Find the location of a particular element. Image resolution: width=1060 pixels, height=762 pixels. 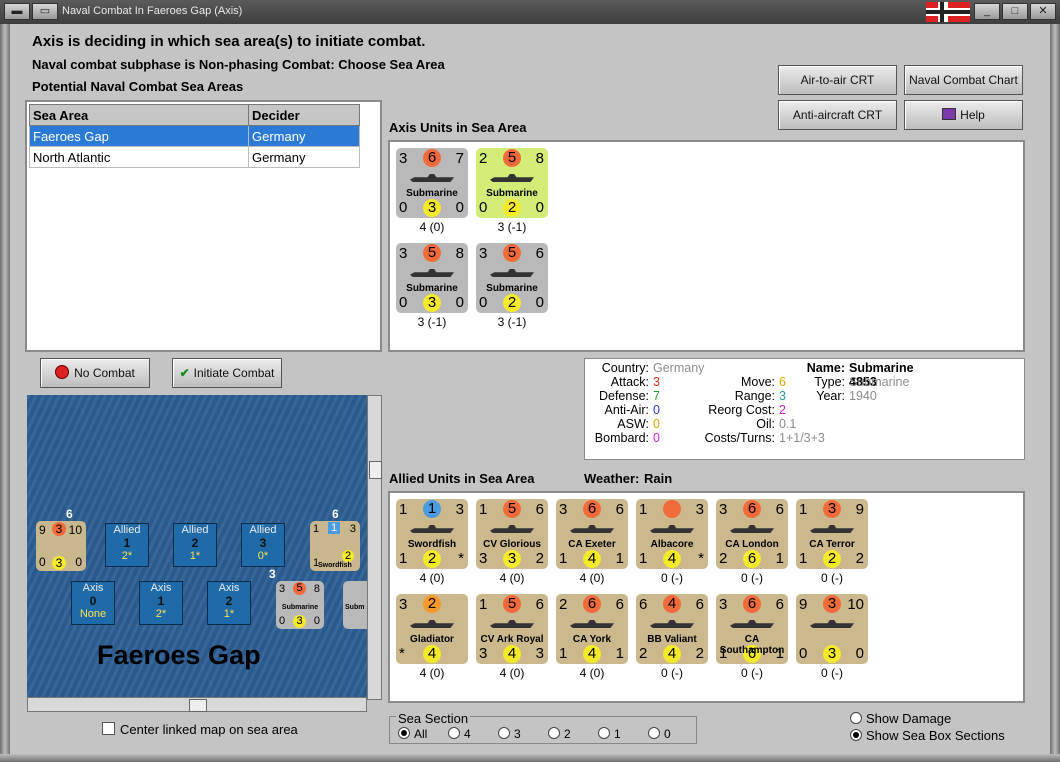

map-vertical-scrollbar is located at coordinates (374, 547).